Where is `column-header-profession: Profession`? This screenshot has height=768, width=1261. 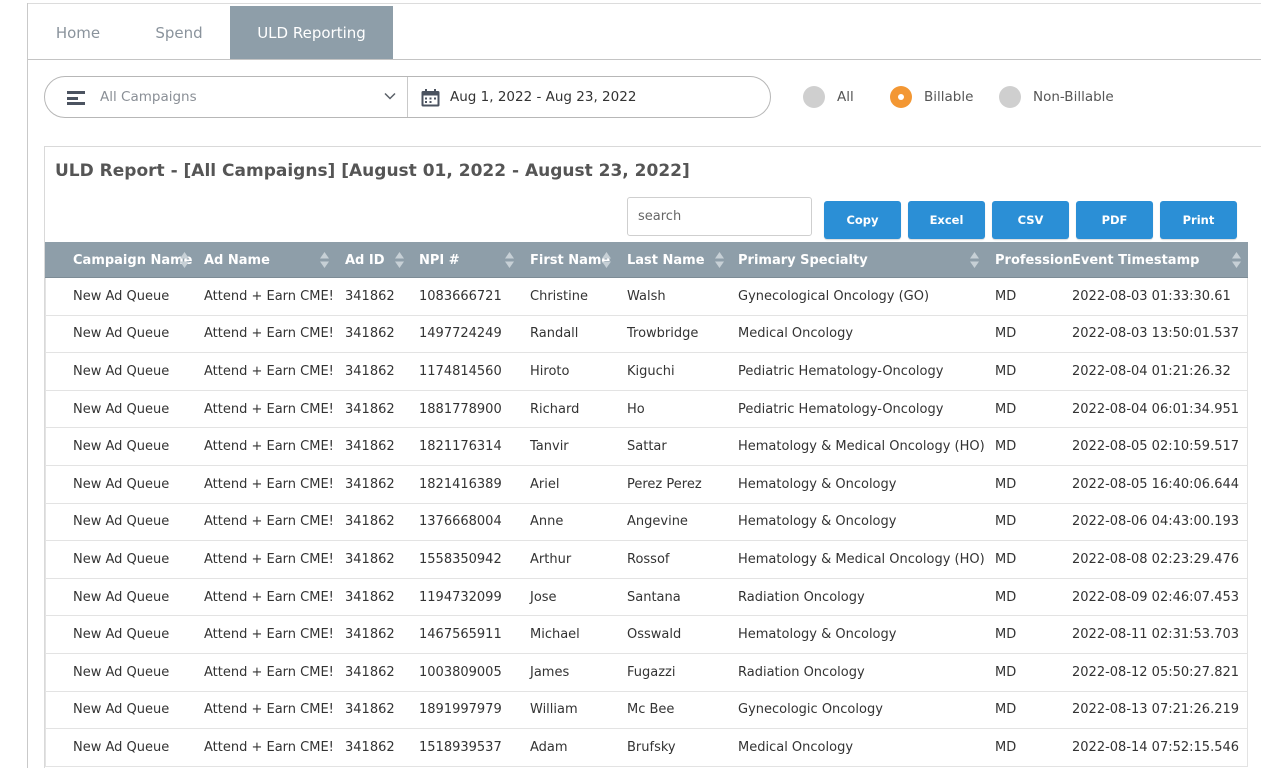 column-header-profession: Profession is located at coordinates (1033, 260).